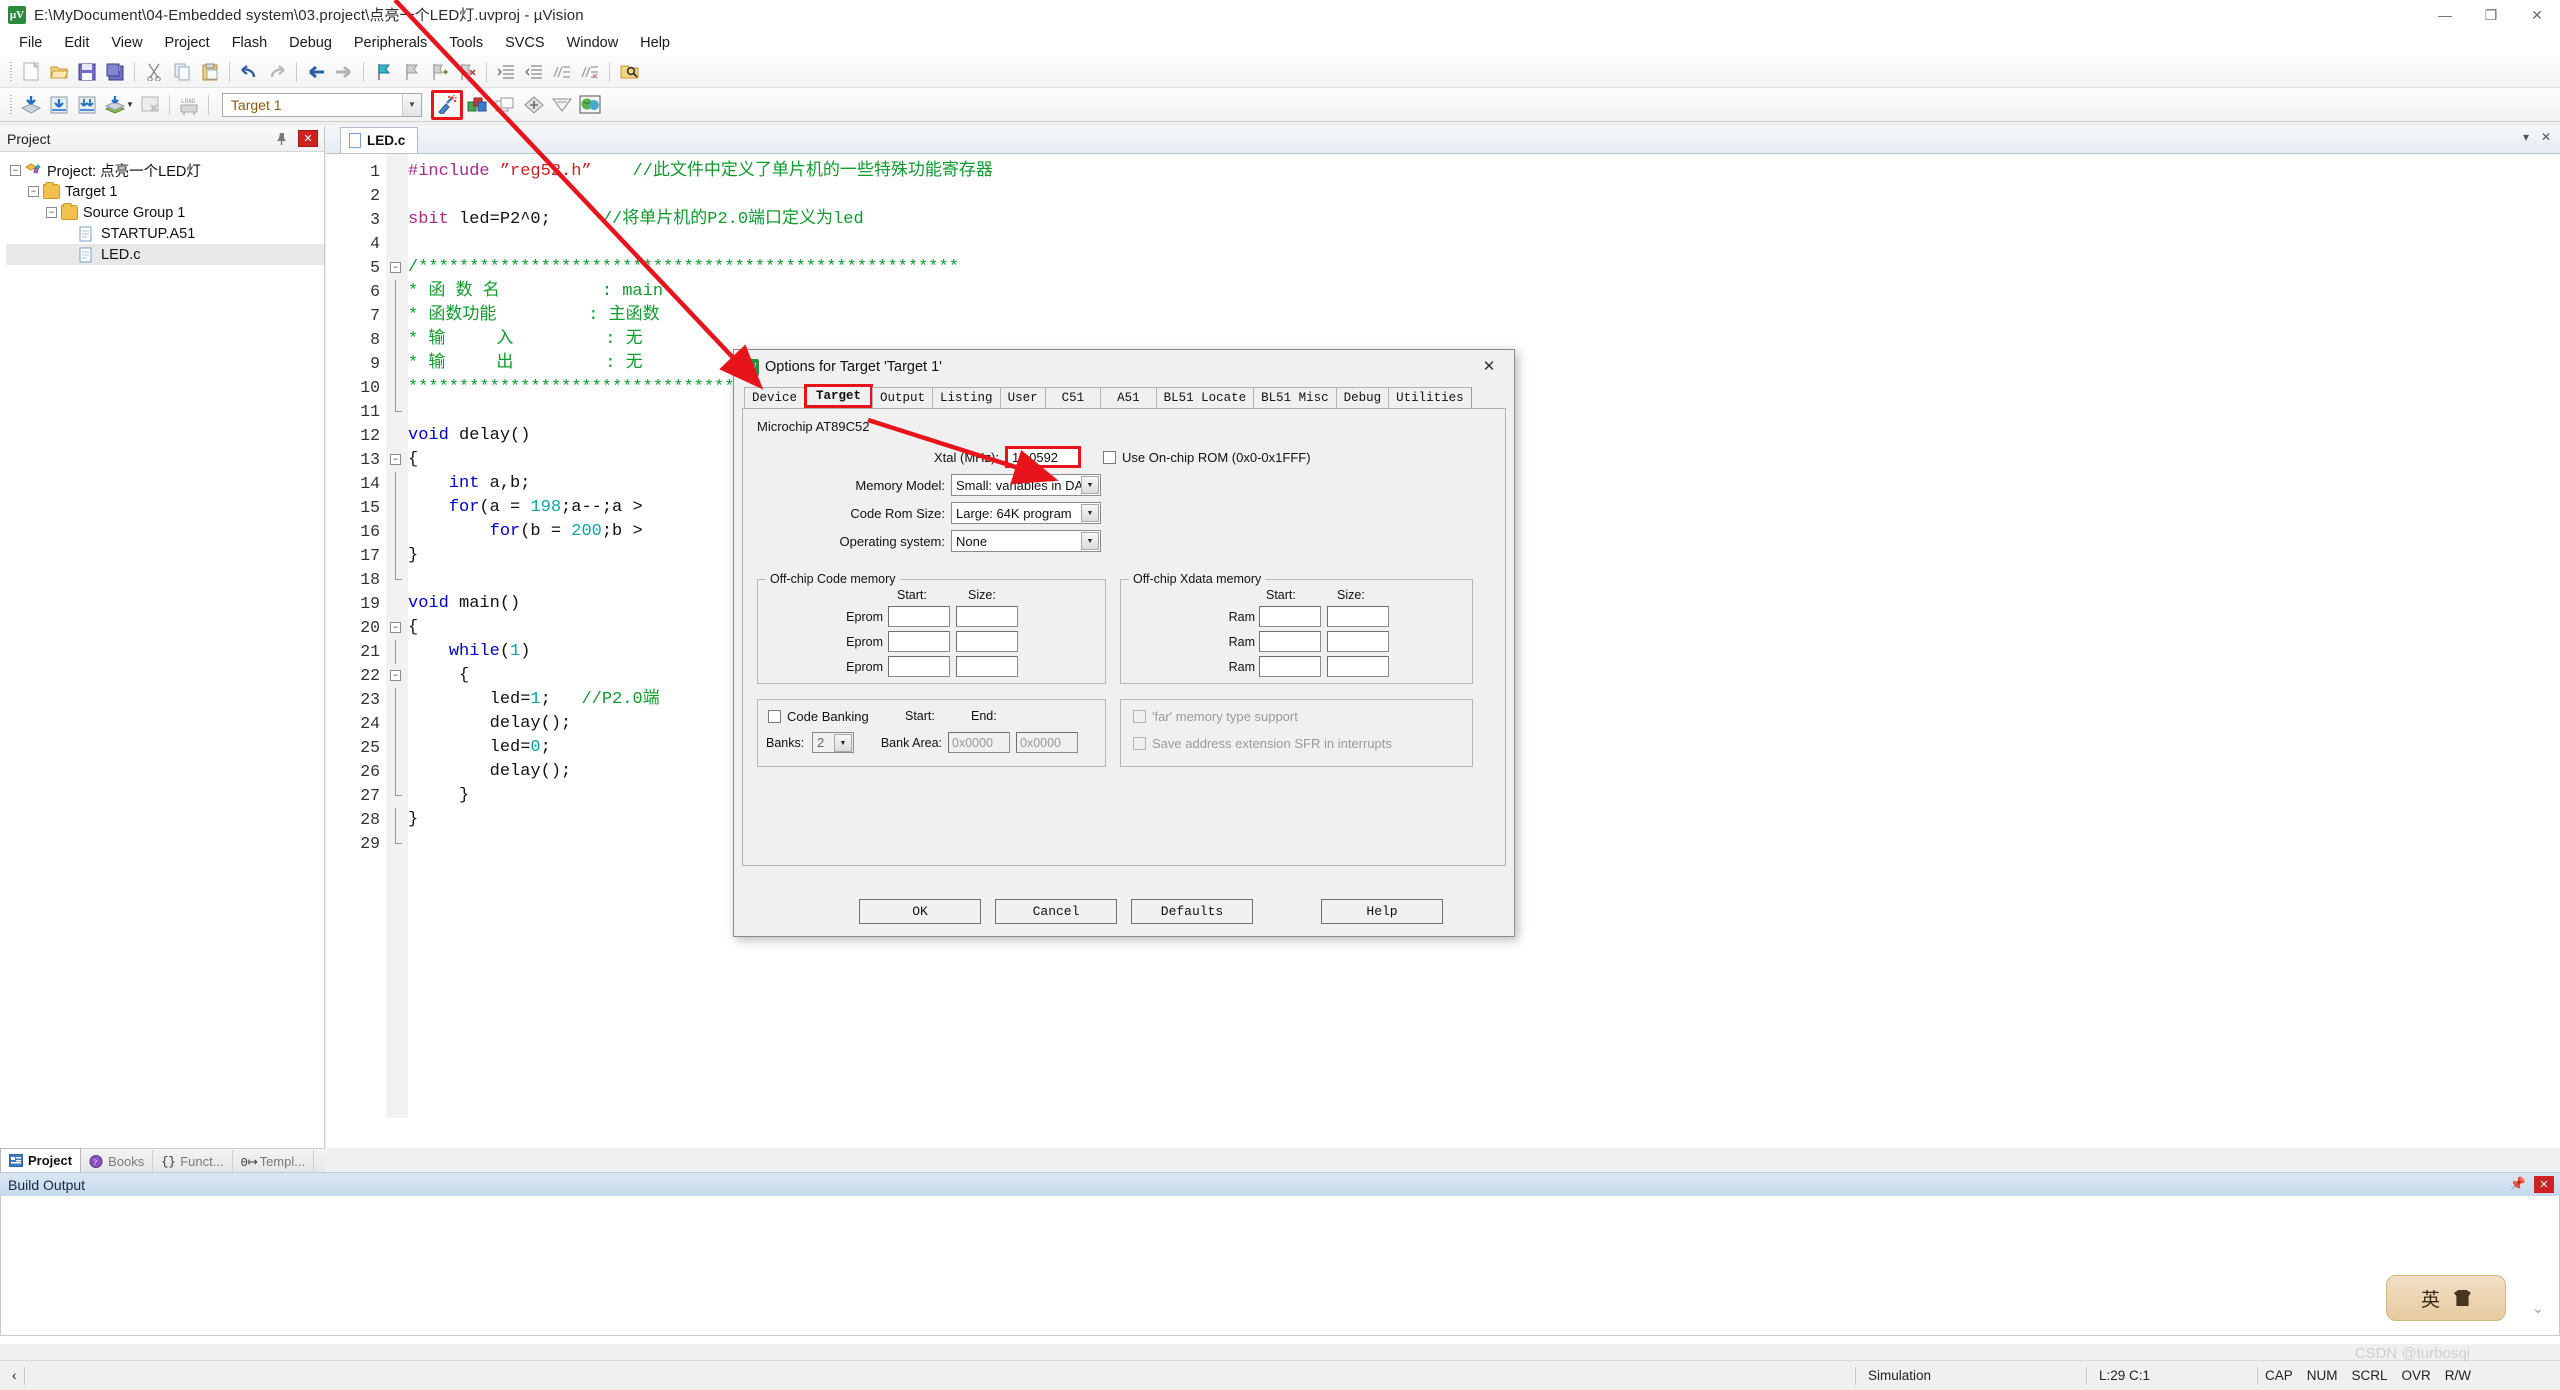 The width and height of the screenshot is (2560, 1390). I want to click on build-icon, so click(31, 105).